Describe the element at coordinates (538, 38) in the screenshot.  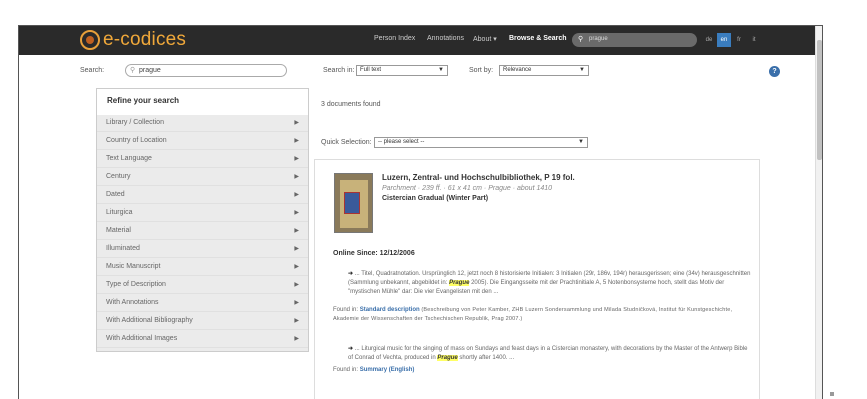
I see `nav-browse-search: Browse & Search` at that location.